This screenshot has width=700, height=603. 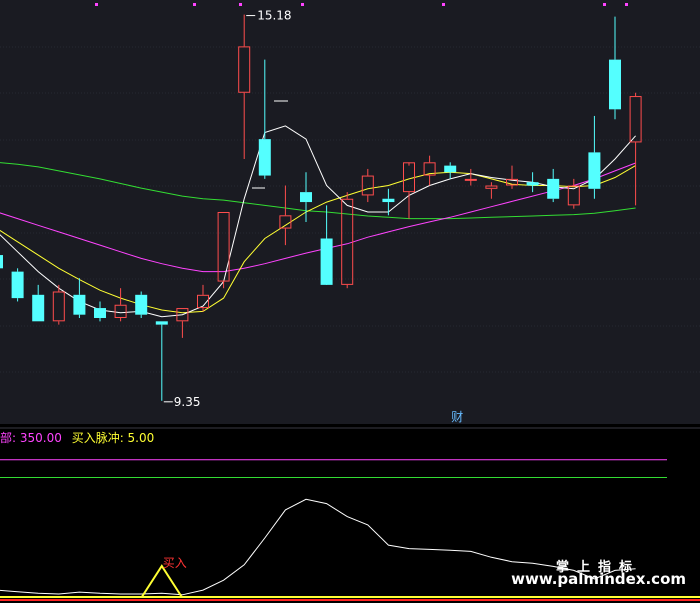 What do you see at coordinates (333, 469) in the screenshot?
I see `indicator-levels` at bounding box center [333, 469].